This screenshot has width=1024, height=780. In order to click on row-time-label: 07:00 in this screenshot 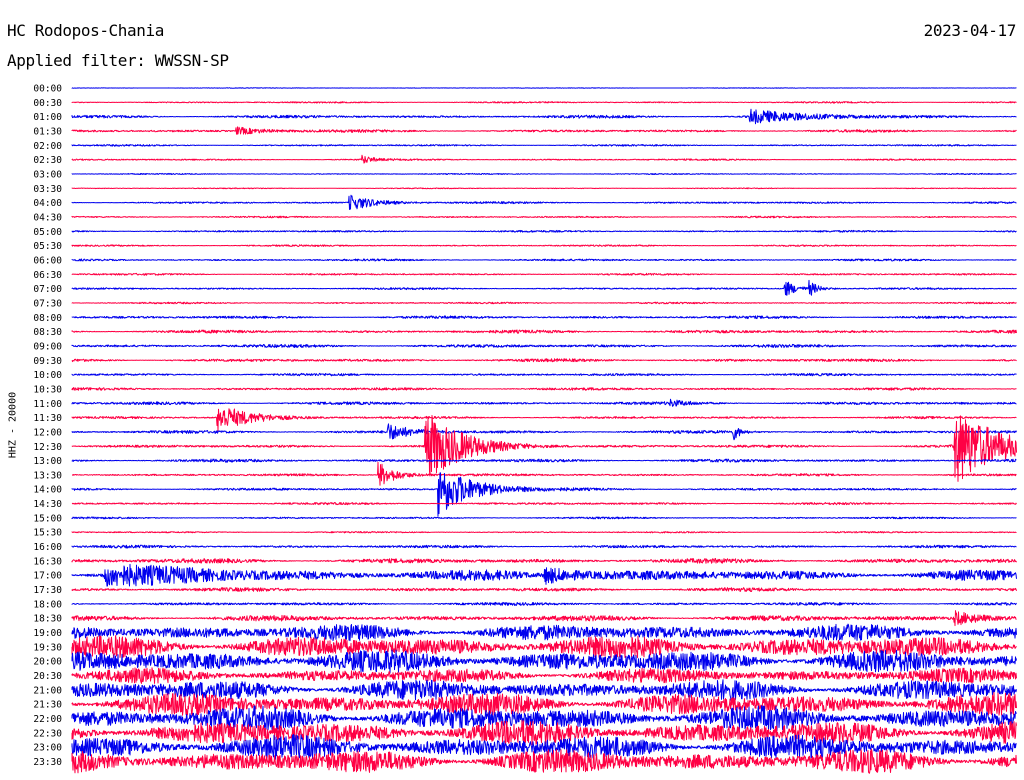, I will do `click(47, 289)`.